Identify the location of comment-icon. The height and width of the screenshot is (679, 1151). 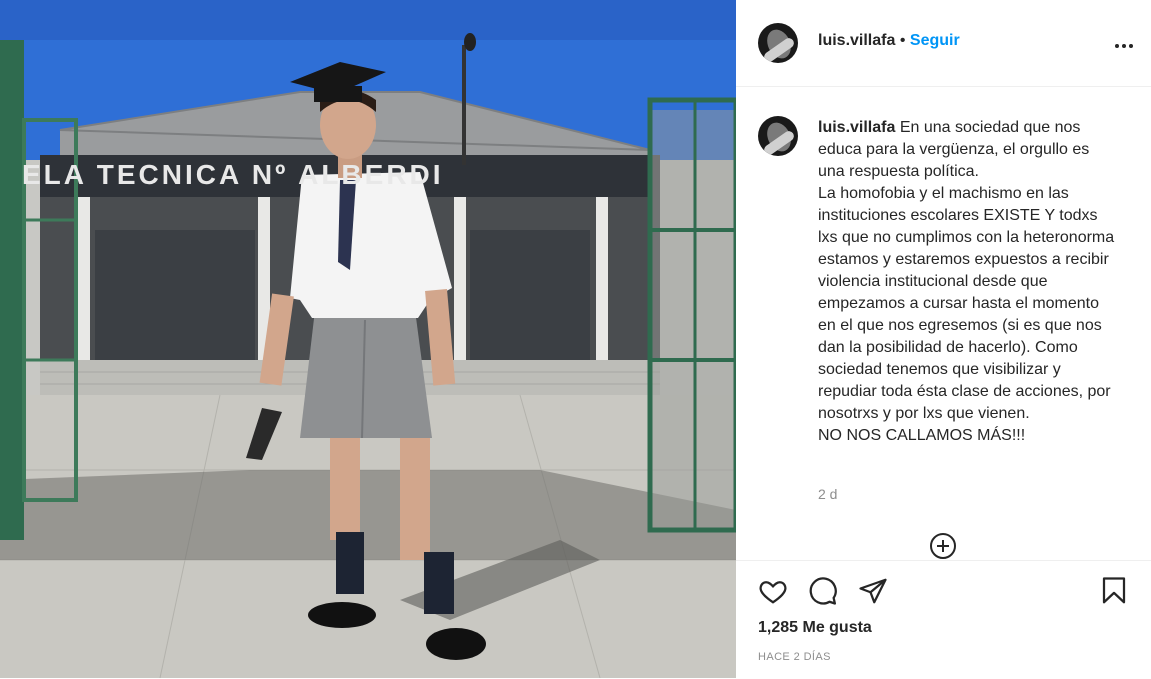
(823, 593).